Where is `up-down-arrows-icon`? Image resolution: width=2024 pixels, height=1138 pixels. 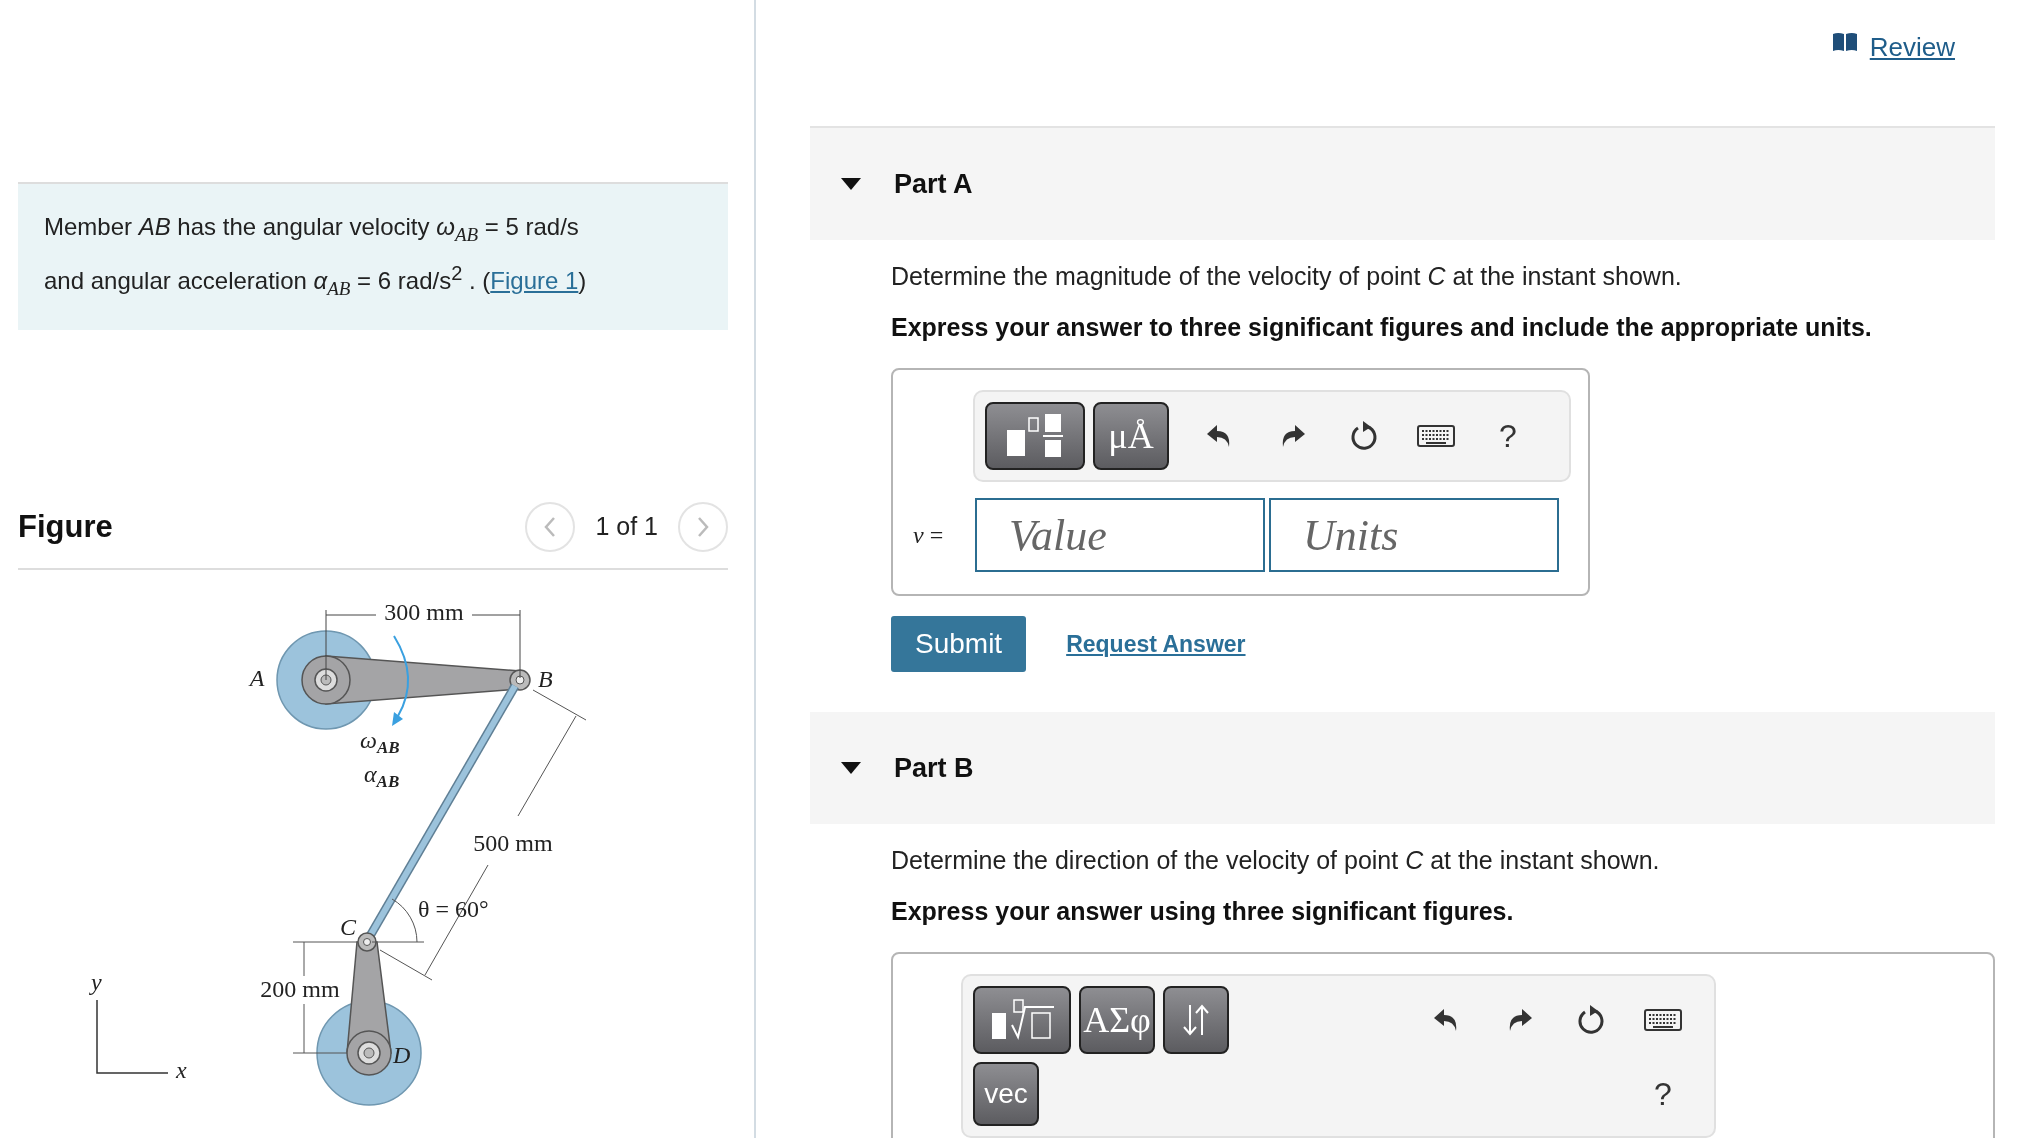
up-down-arrows-icon is located at coordinates (1196, 1020).